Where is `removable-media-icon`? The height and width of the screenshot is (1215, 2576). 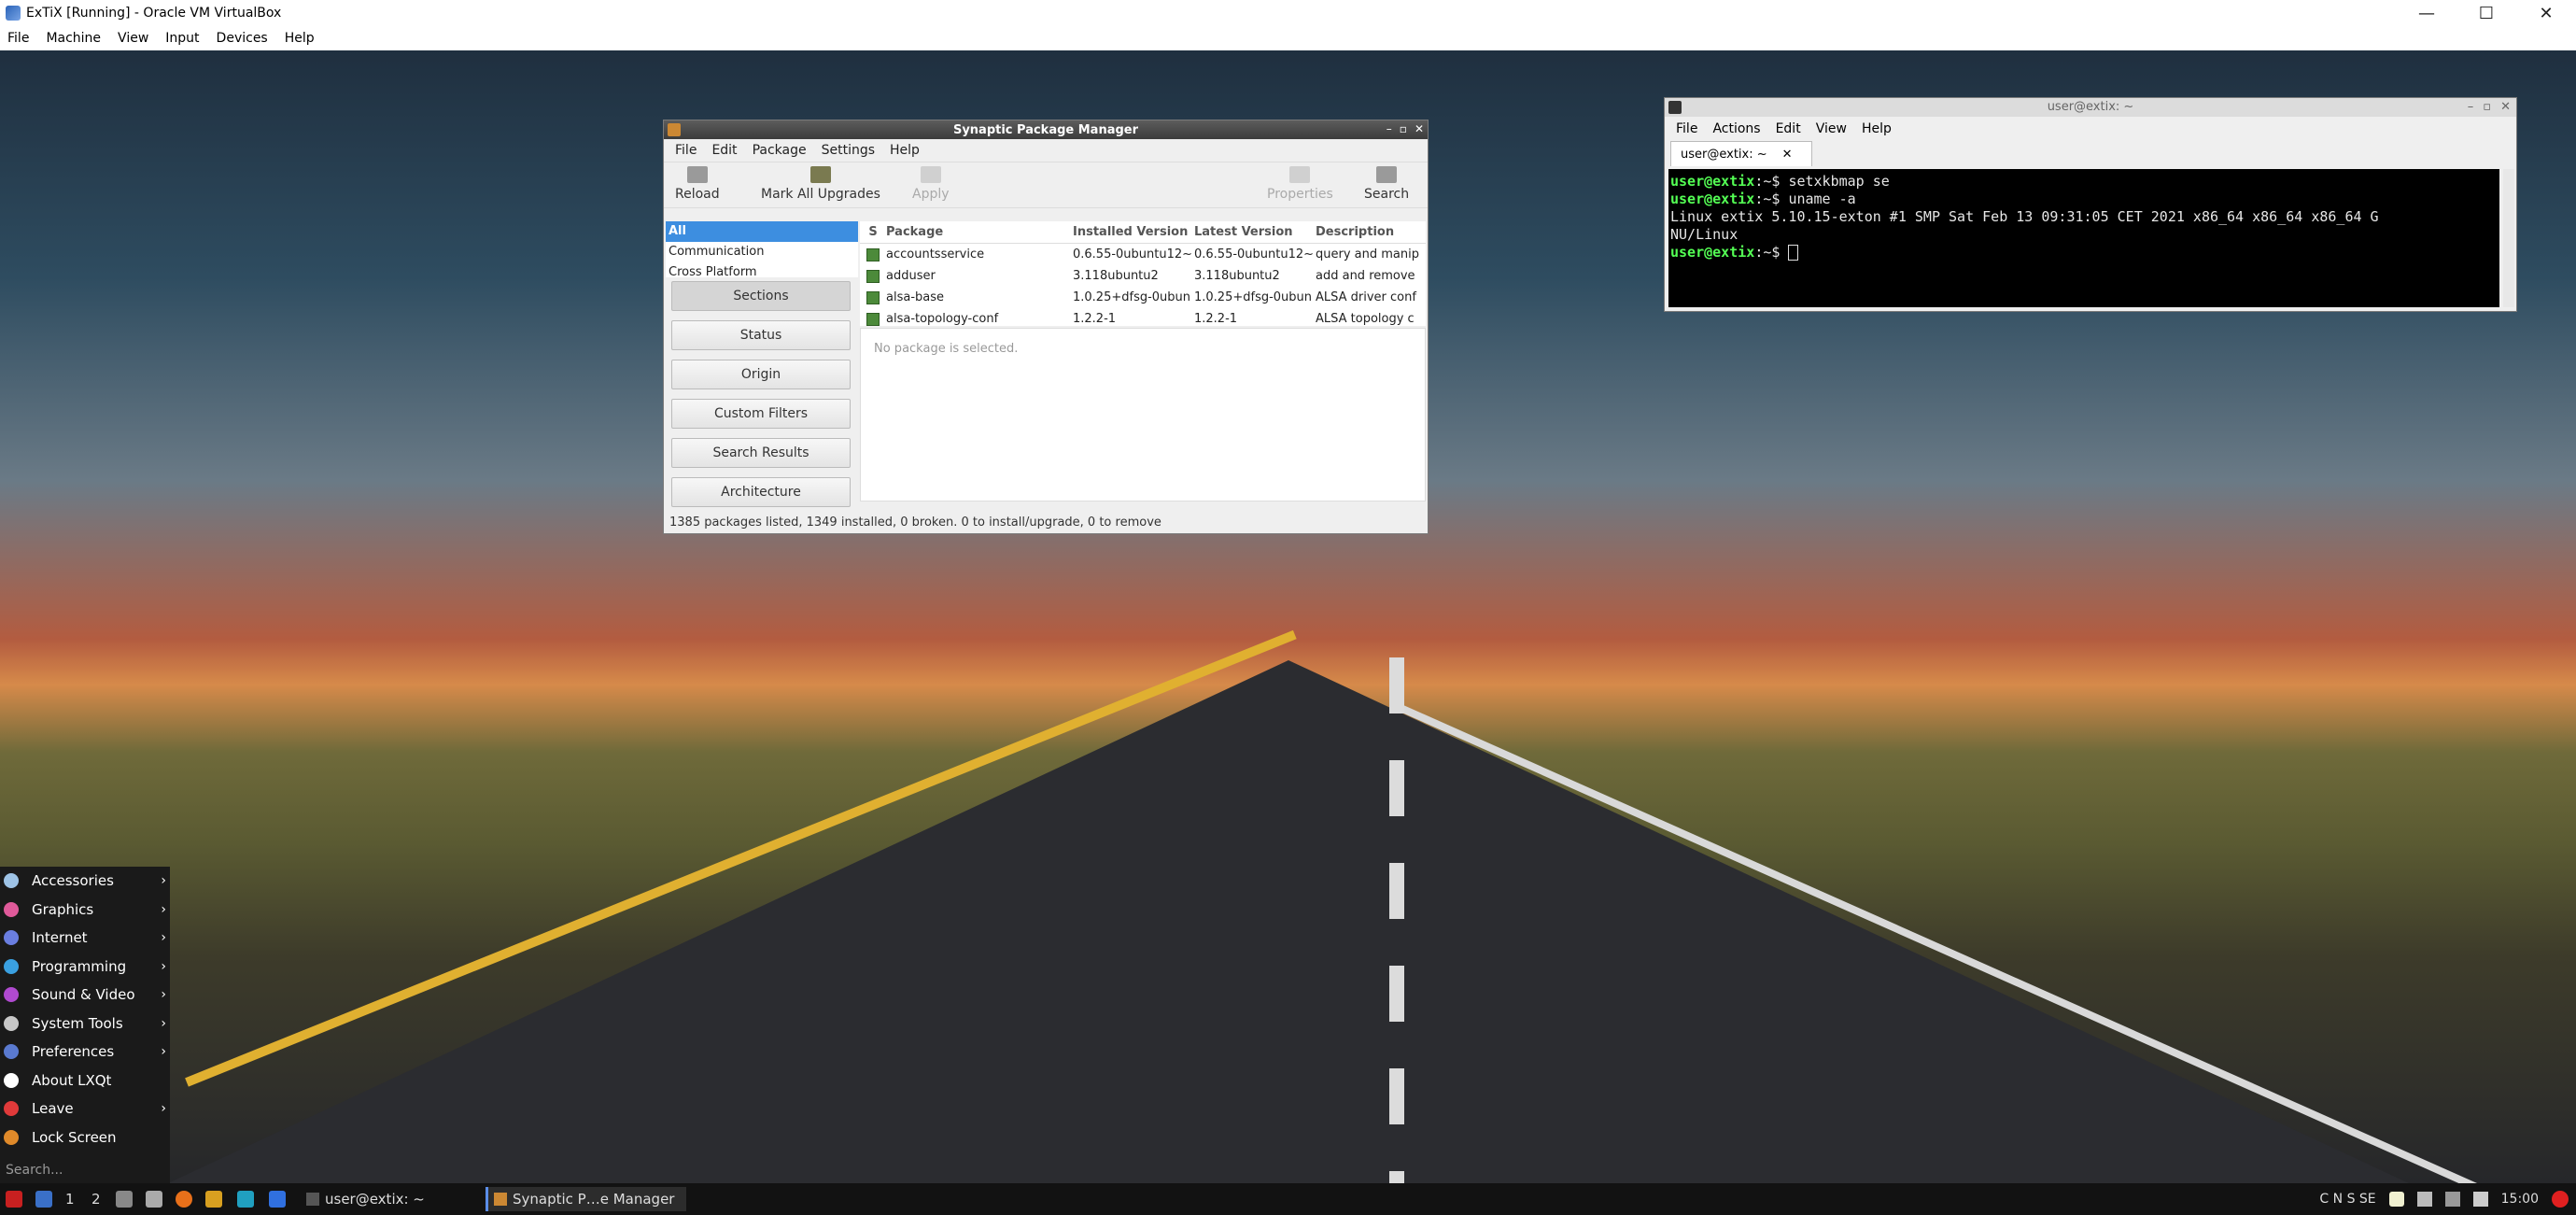
removable-media-icon is located at coordinates (2424, 1199).